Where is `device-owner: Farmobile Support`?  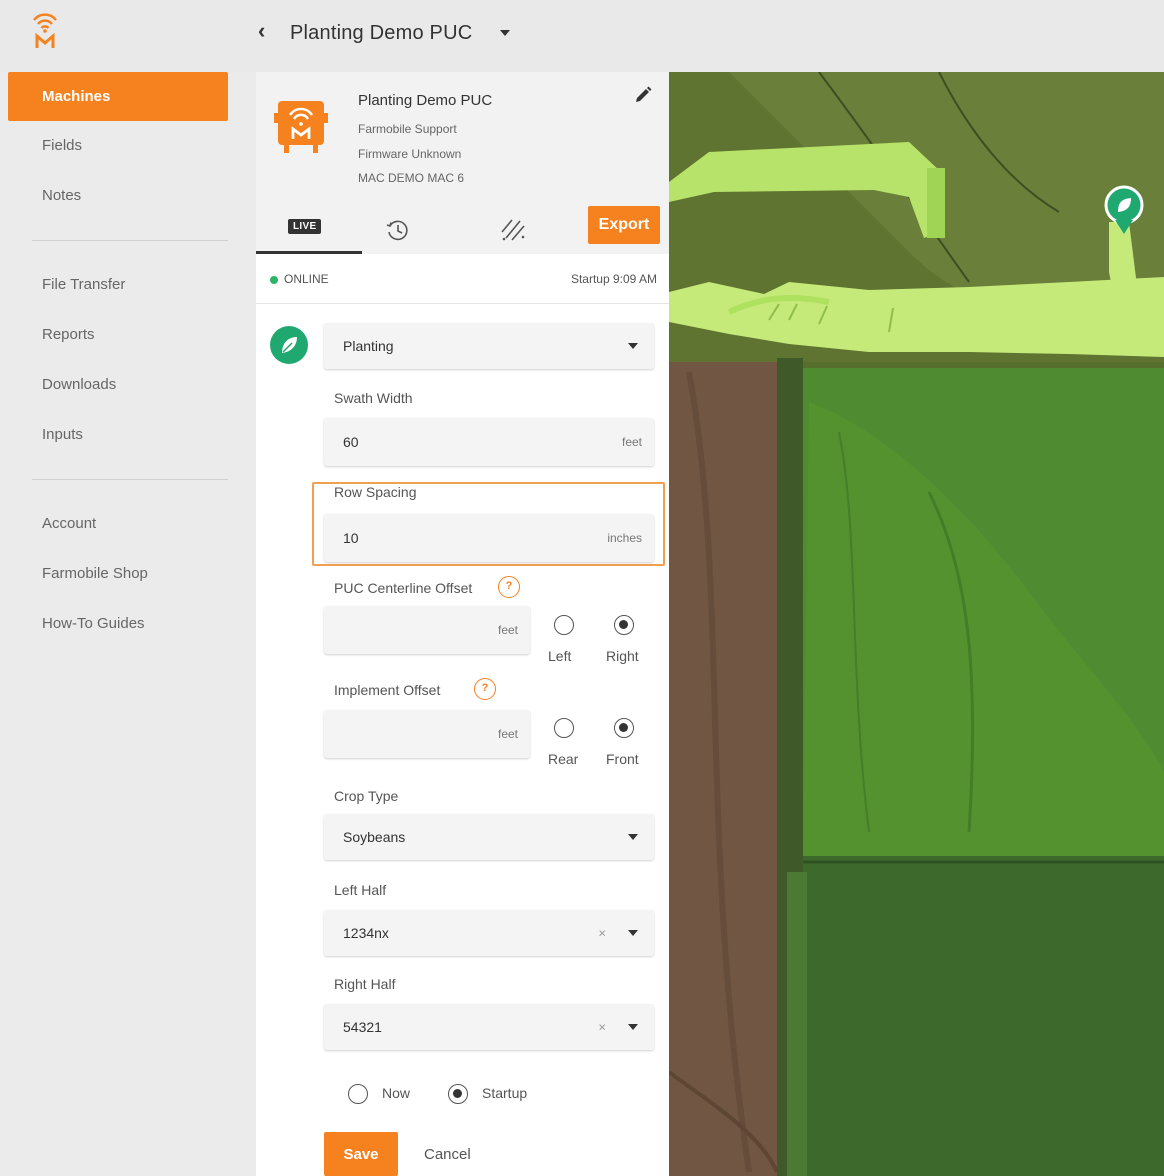 device-owner: Farmobile Support is located at coordinates (407, 129).